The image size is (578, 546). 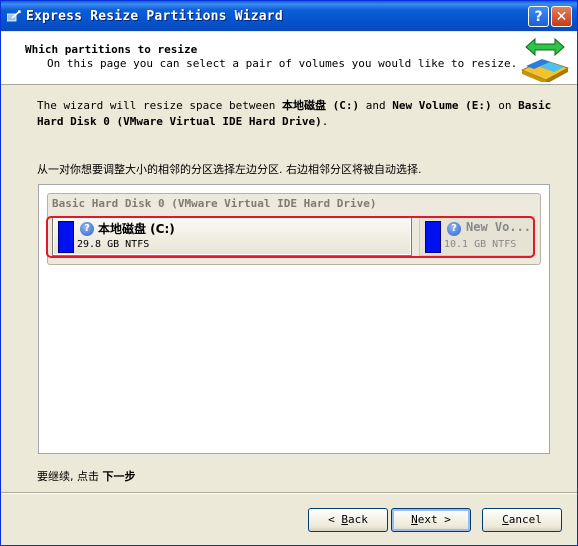 What do you see at coordinates (290, 237) in the screenshot?
I see `selection-highlight` at bounding box center [290, 237].